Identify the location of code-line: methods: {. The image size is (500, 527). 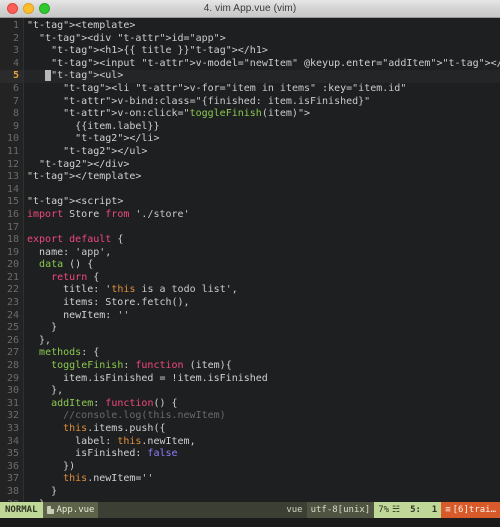
(262, 353).